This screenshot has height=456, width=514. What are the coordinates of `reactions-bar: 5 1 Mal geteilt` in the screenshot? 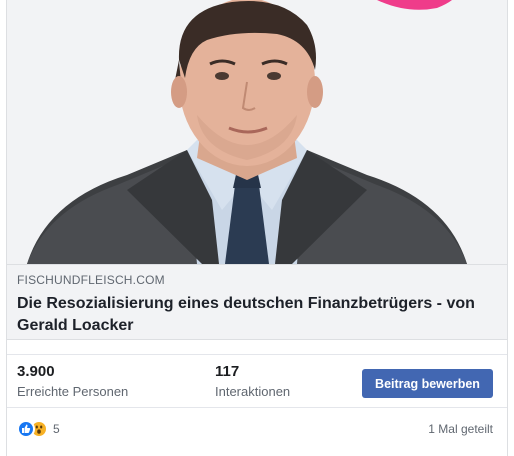 It's located at (257, 429).